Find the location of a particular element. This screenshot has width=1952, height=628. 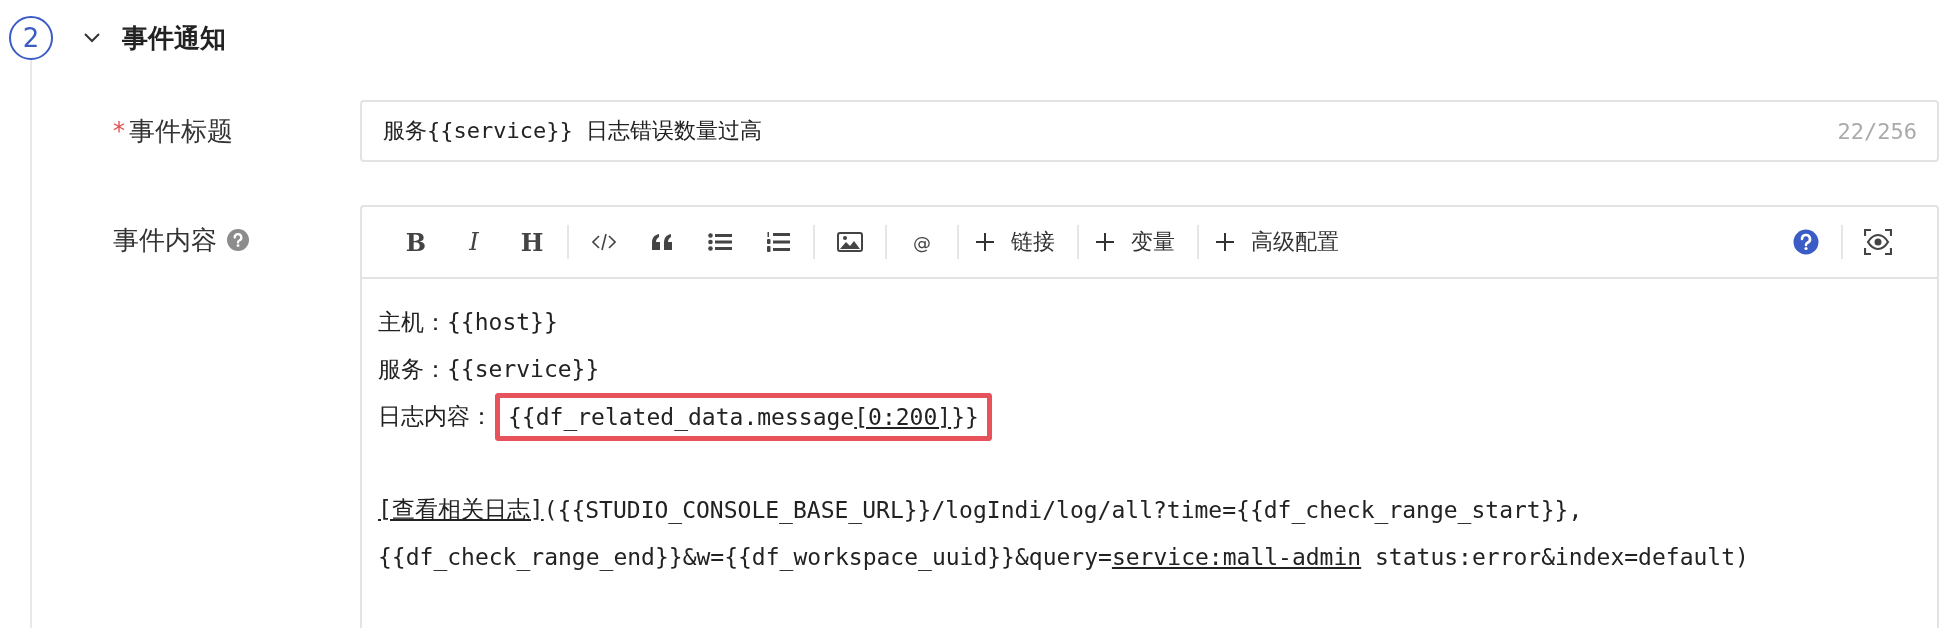

underlined-text: service:mall-admin is located at coordinates (1236, 556).